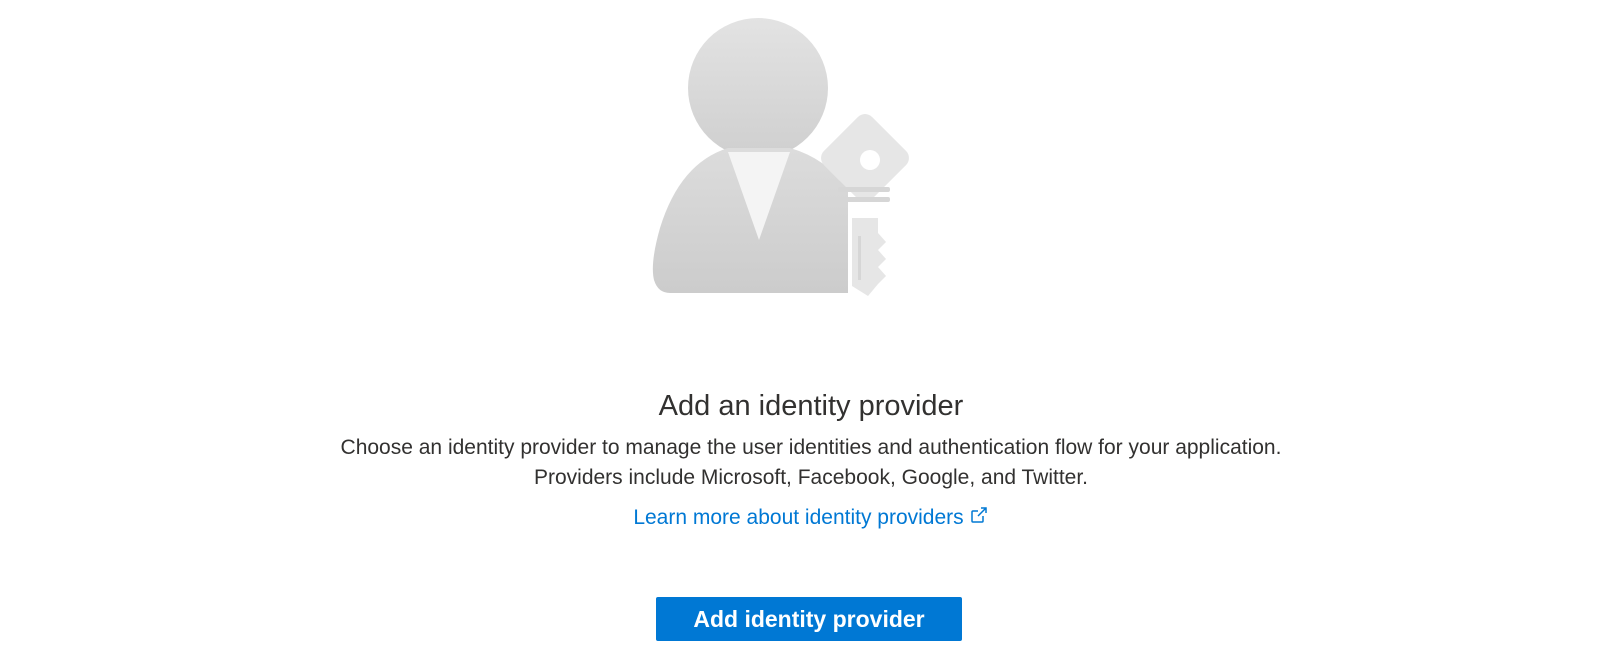  I want to click on learn-more-link: Learn more about identity providers, so click(810, 517).